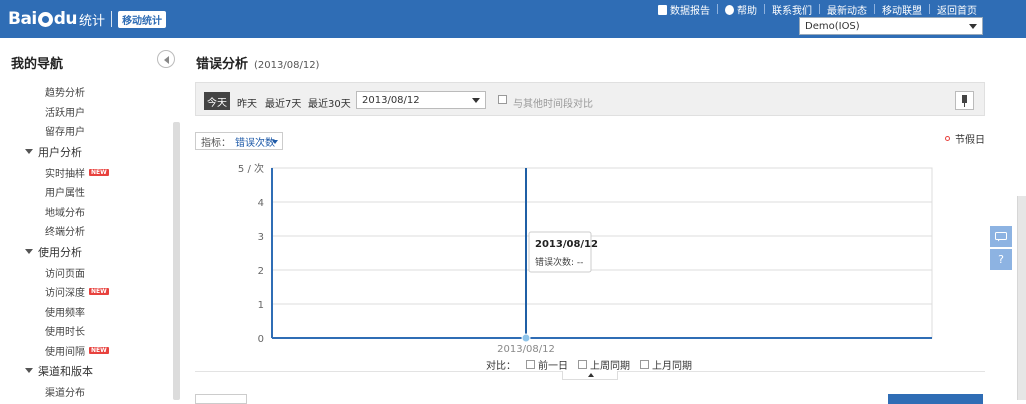  Describe the element at coordinates (86, 192) in the screenshot. I see `sidebar-item-5: 用户属性` at that location.